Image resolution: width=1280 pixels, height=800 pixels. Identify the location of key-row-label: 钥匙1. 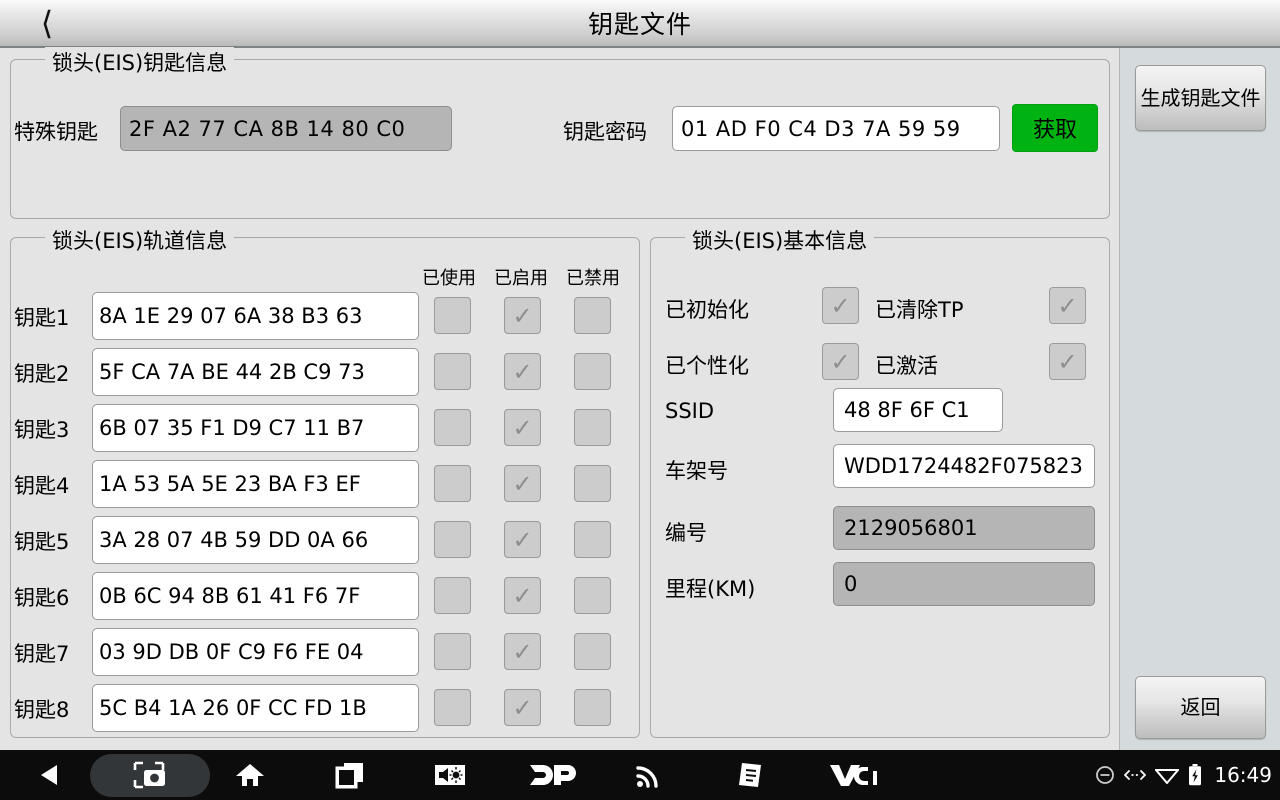
(42, 318).